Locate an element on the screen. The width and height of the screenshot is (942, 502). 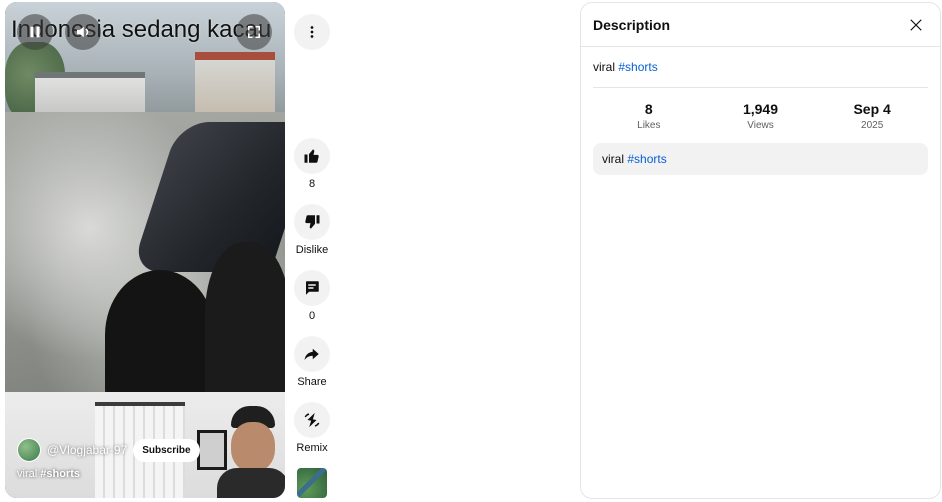
stat-likes: 8 Likes is located at coordinates (649, 115).